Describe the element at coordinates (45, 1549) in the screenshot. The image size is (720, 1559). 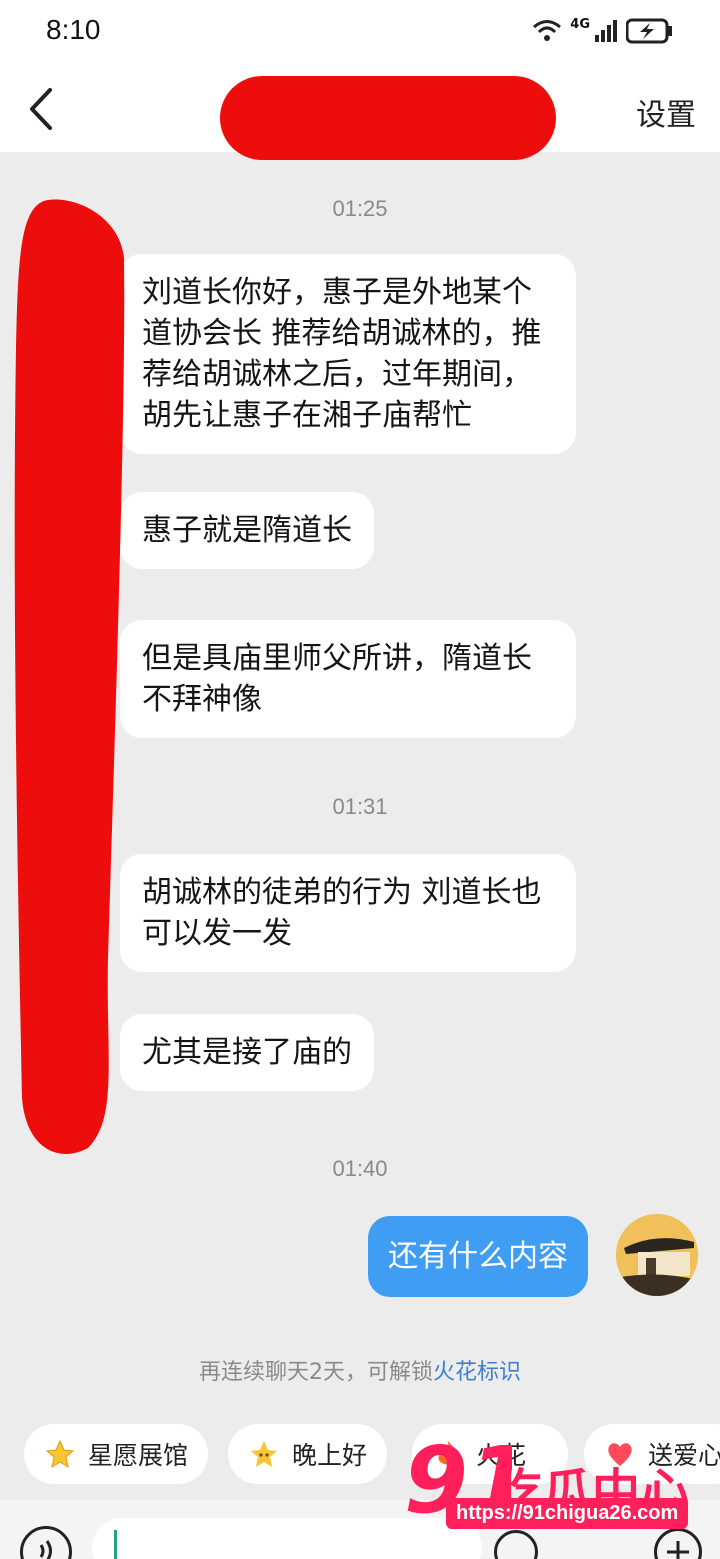
I see `voice-icon` at that location.